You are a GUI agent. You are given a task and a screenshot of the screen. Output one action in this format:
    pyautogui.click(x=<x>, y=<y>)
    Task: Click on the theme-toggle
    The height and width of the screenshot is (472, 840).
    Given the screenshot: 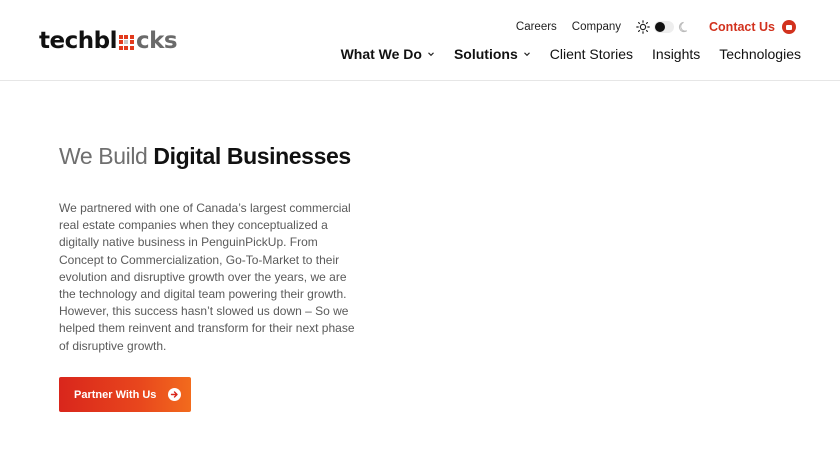 What is the action you would take?
    pyautogui.click(x=663, y=27)
    